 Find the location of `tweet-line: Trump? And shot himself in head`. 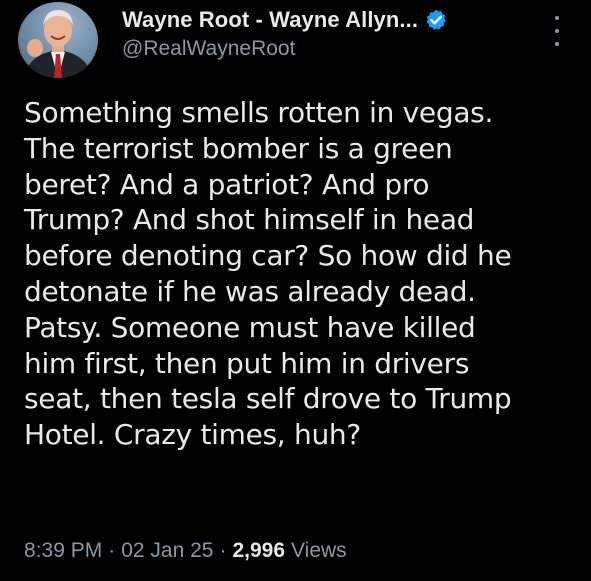

tweet-line: Trump? And shot himself in head is located at coordinates (249, 220).